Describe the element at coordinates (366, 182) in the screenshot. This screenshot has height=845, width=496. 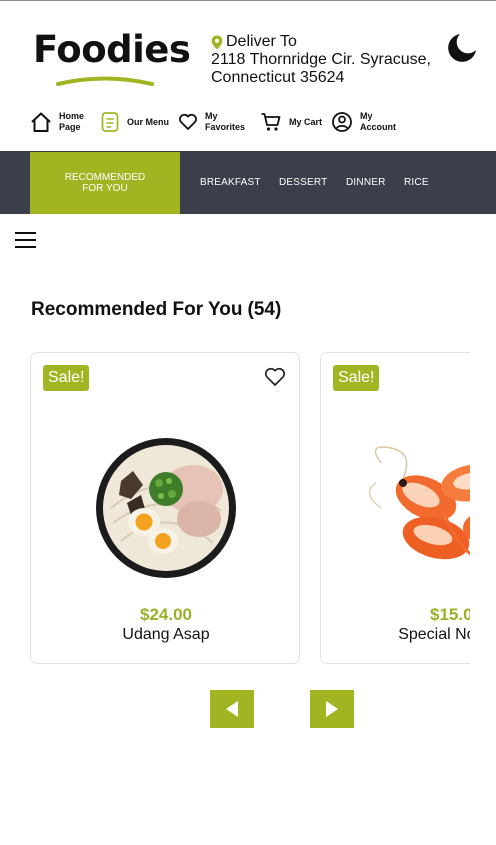
I see `category-tab-dinner: DINNER` at that location.